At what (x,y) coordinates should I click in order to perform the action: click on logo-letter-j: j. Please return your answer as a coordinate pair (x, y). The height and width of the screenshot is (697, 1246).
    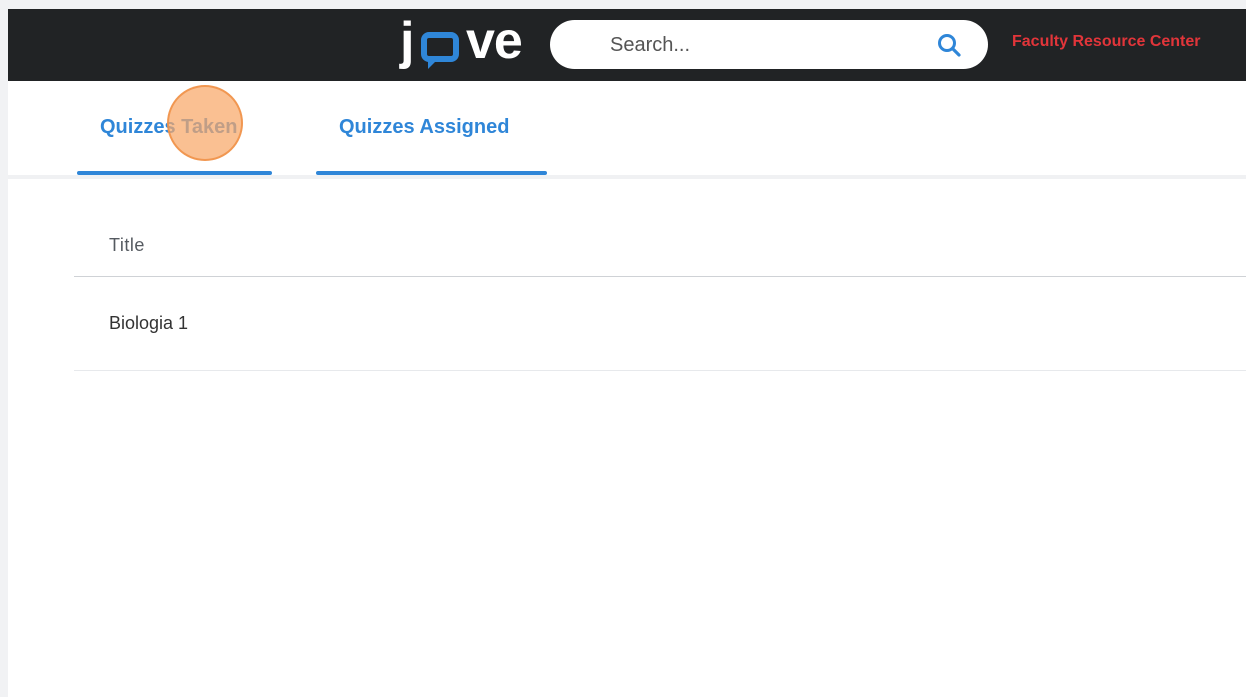
    Looking at the image, I should click on (407, 41).